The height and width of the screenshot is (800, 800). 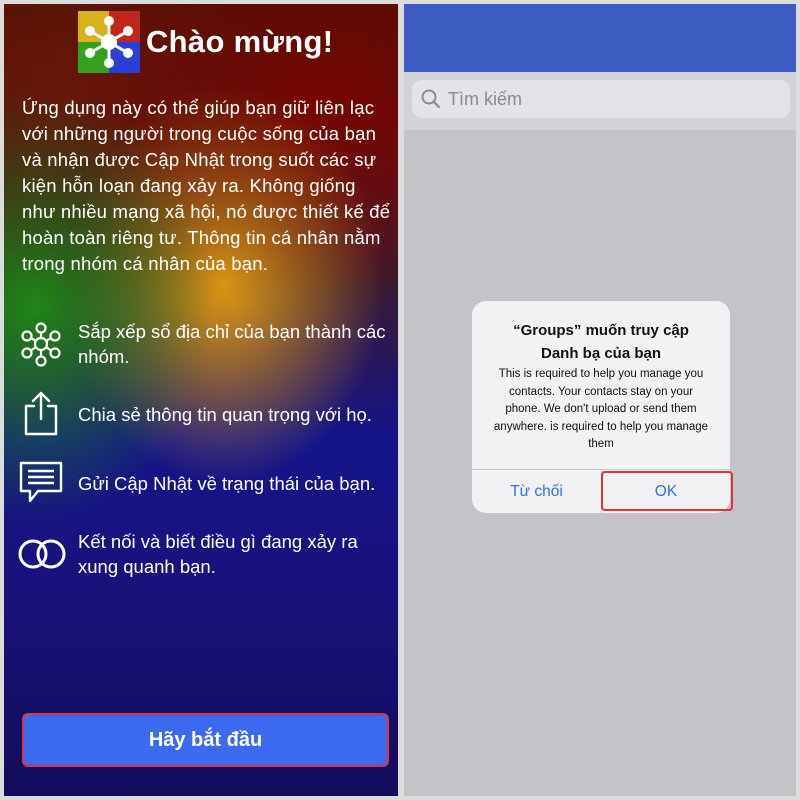 I want to click on search-input: Tìm kiếm, so click(x=601, y=99).